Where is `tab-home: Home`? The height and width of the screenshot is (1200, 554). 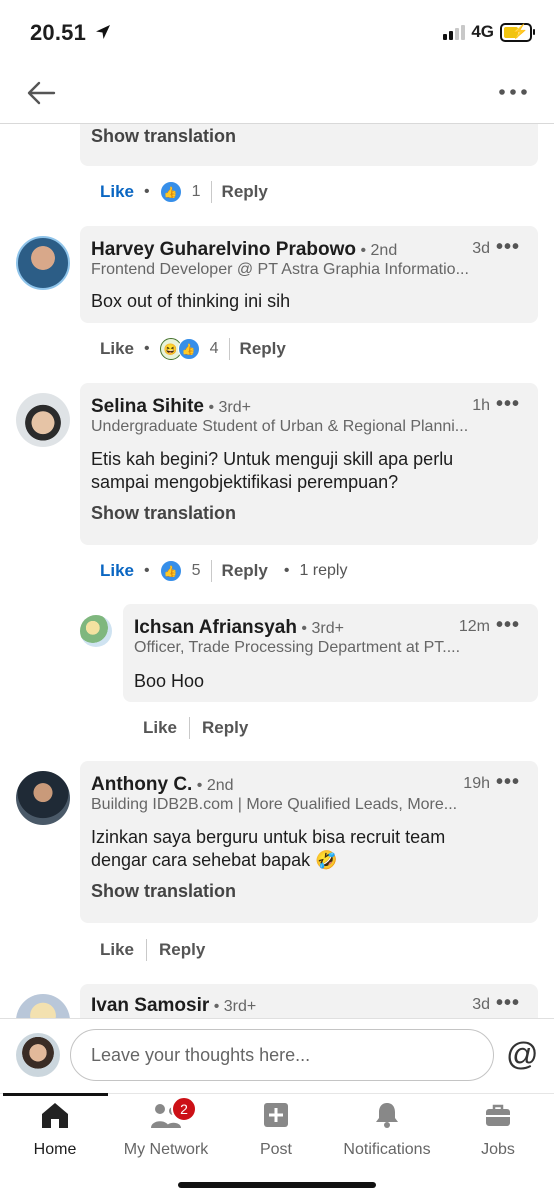
tab-home: Home is located at coordinates (55, 1129).